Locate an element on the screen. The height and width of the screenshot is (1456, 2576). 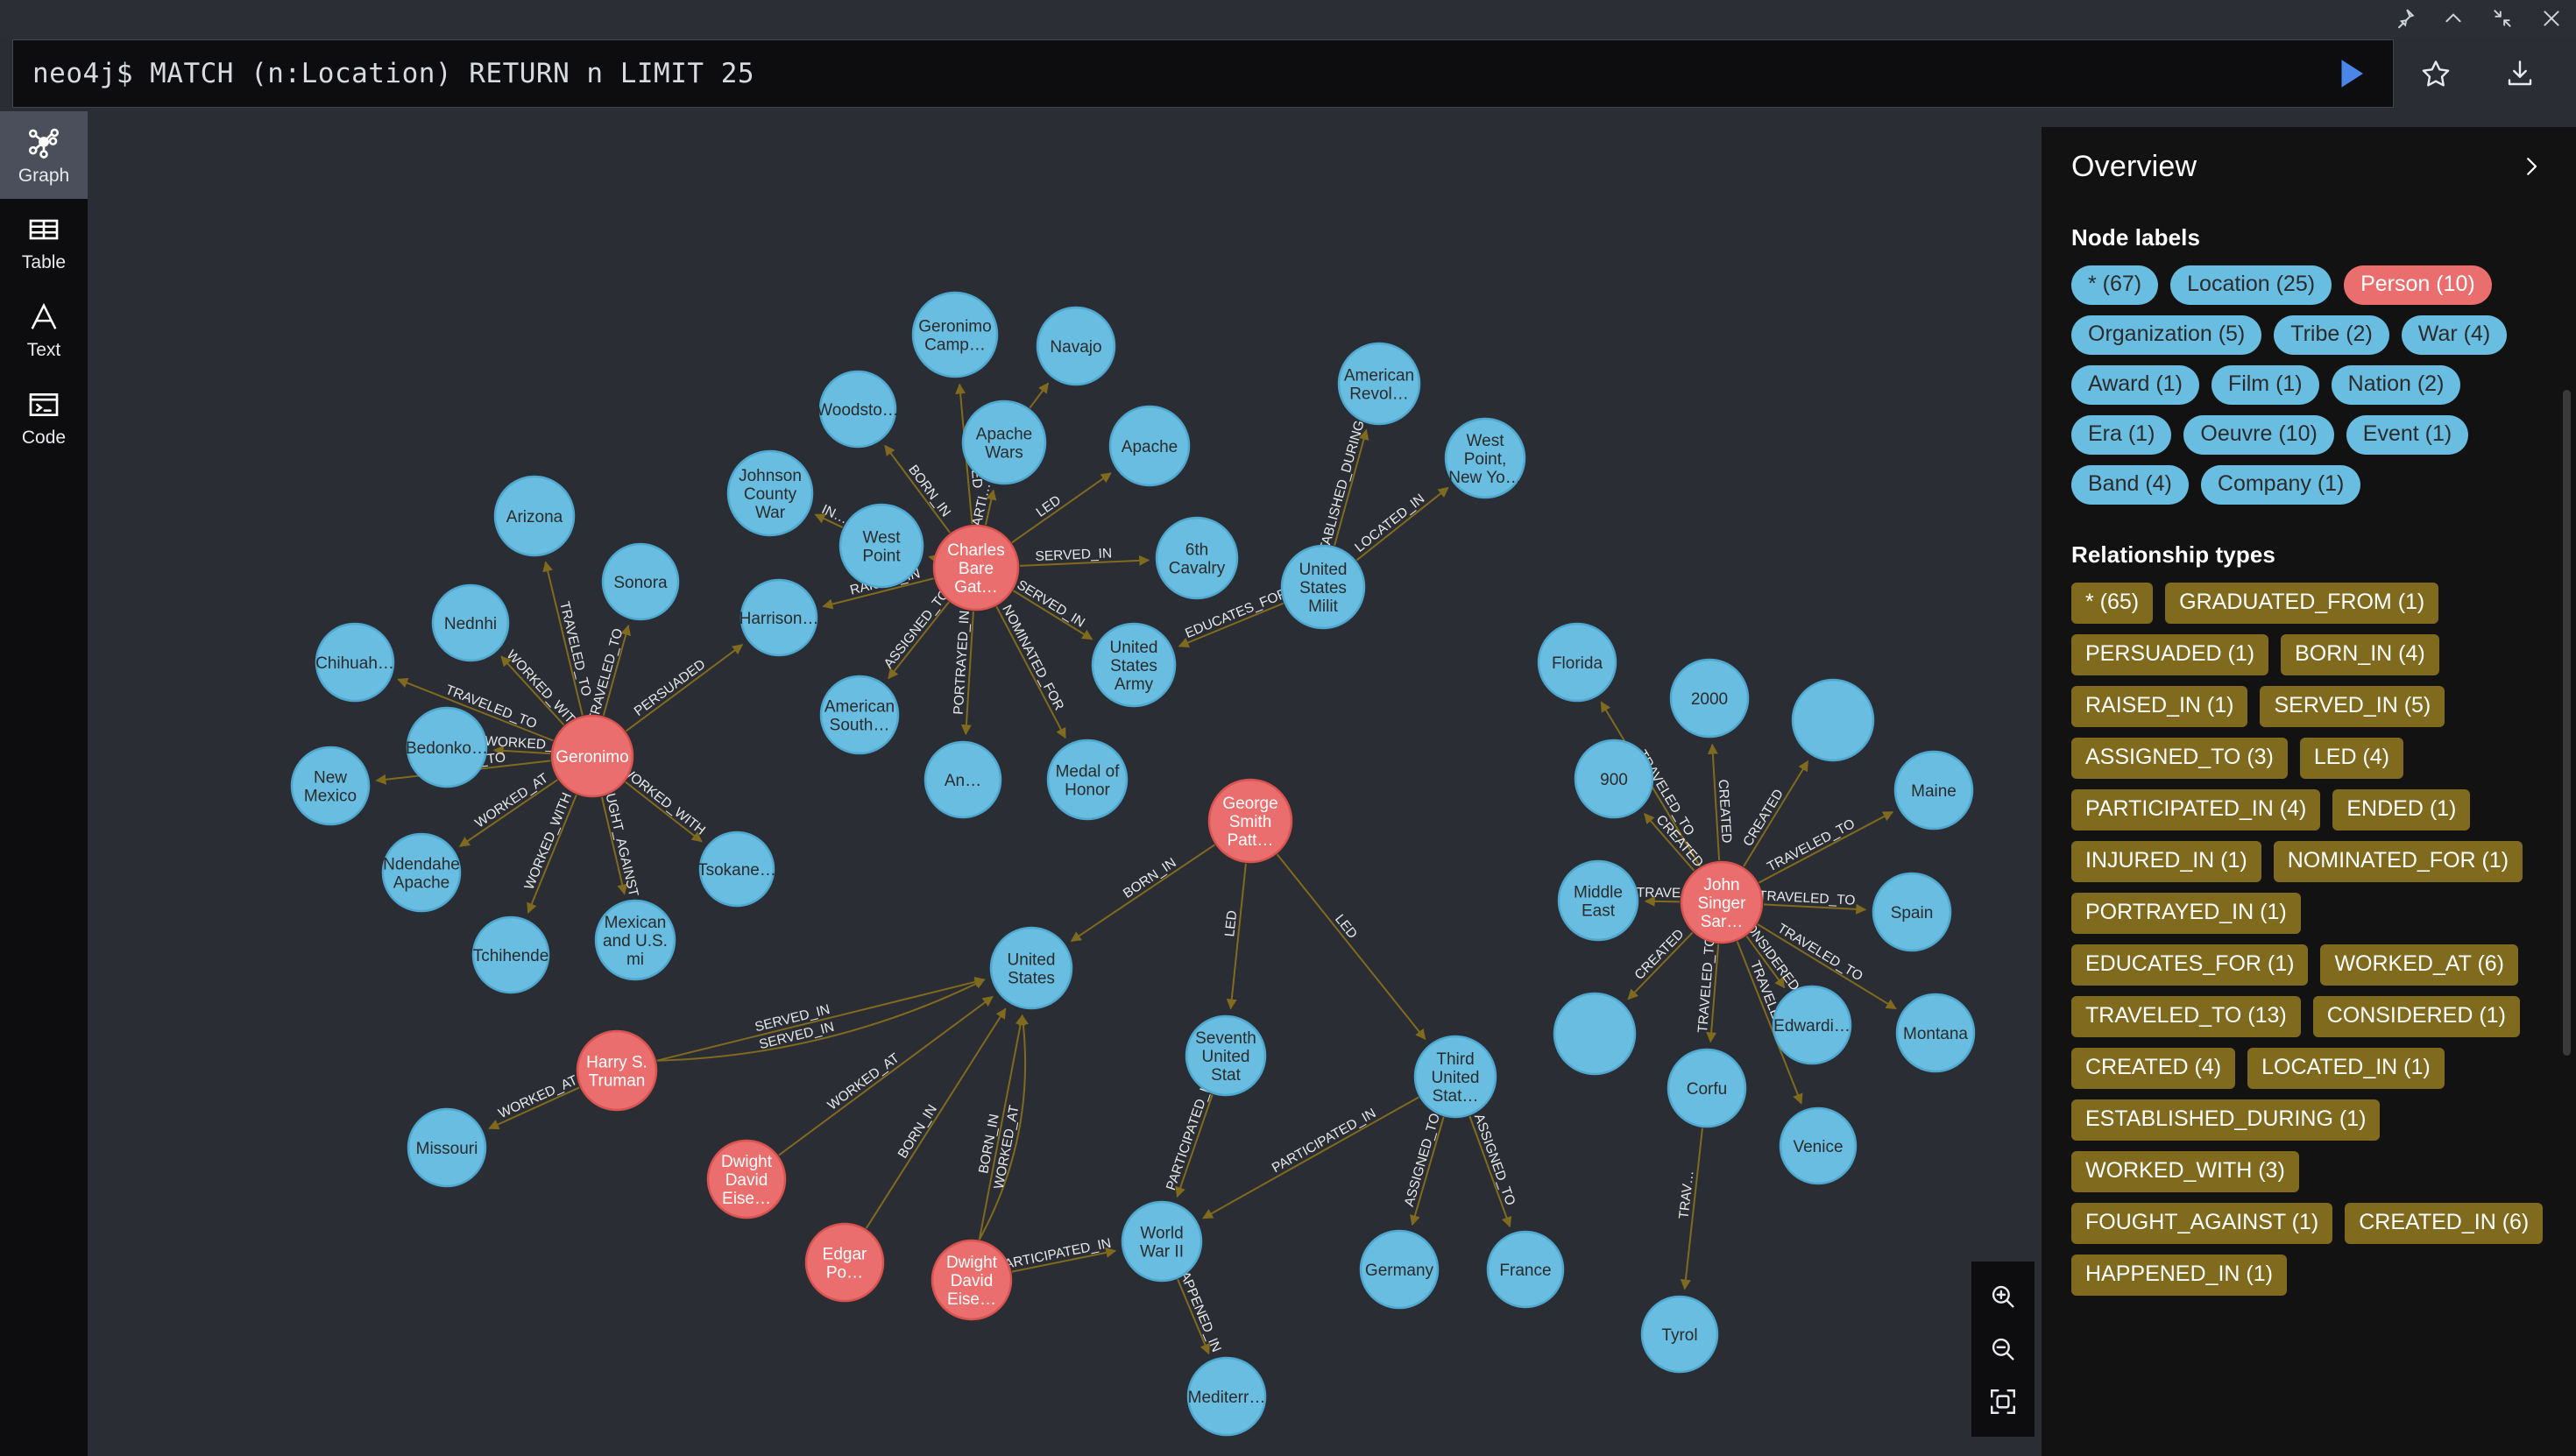
graph-node: Germany is located at coordinates (1399, 1269).